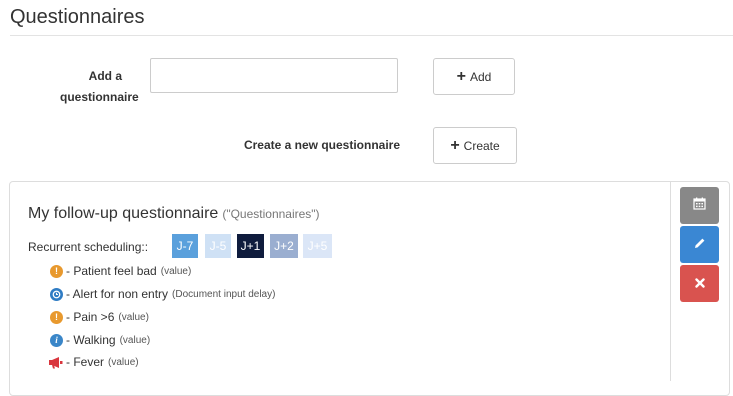  I want to click on alert-label: - Patient feel bad, so click(111, 271).